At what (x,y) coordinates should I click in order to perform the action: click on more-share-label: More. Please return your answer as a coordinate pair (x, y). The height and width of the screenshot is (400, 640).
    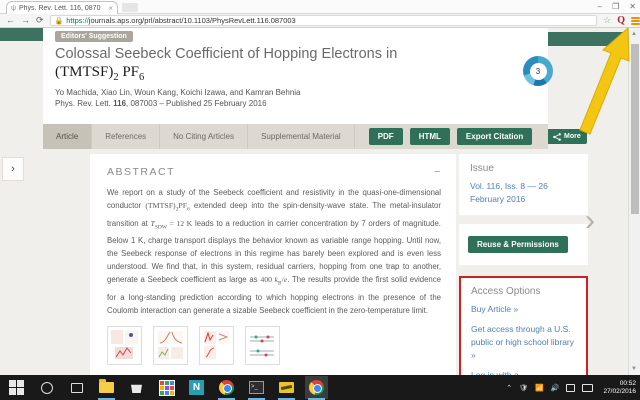
    Looking at the image, I should click on (572, 136).